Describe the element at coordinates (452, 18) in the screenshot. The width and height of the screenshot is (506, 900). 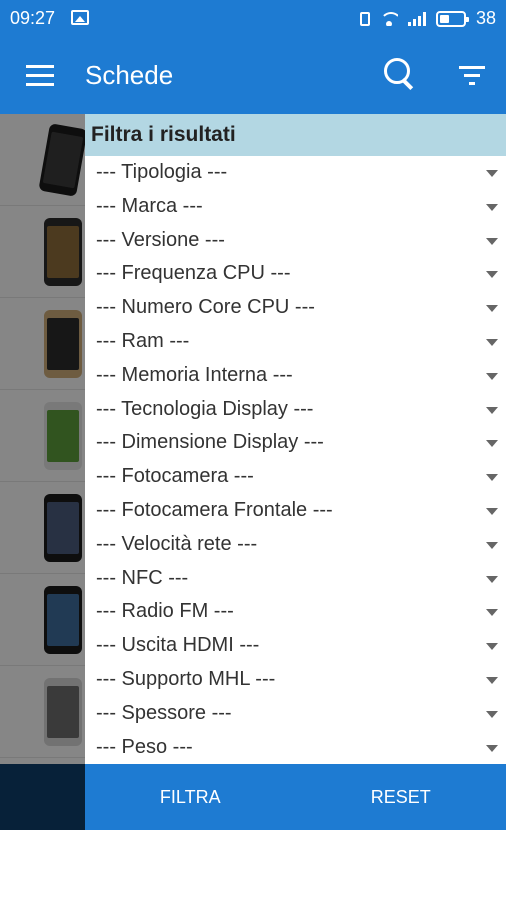
I see `battery-icon` at that location.